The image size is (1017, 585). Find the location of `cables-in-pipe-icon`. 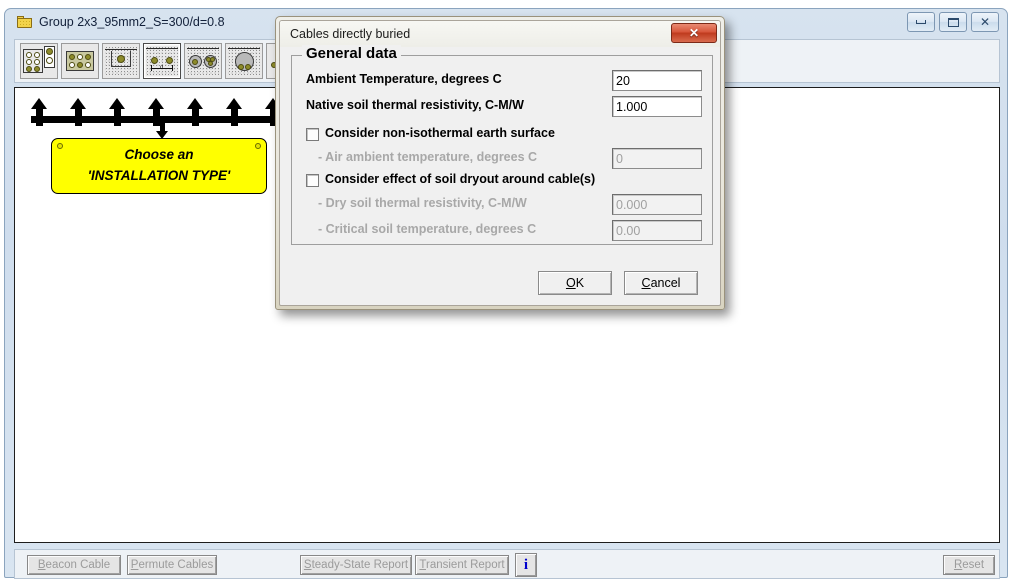

cables-in-pipe-icon is located at coordinates (244, 61).